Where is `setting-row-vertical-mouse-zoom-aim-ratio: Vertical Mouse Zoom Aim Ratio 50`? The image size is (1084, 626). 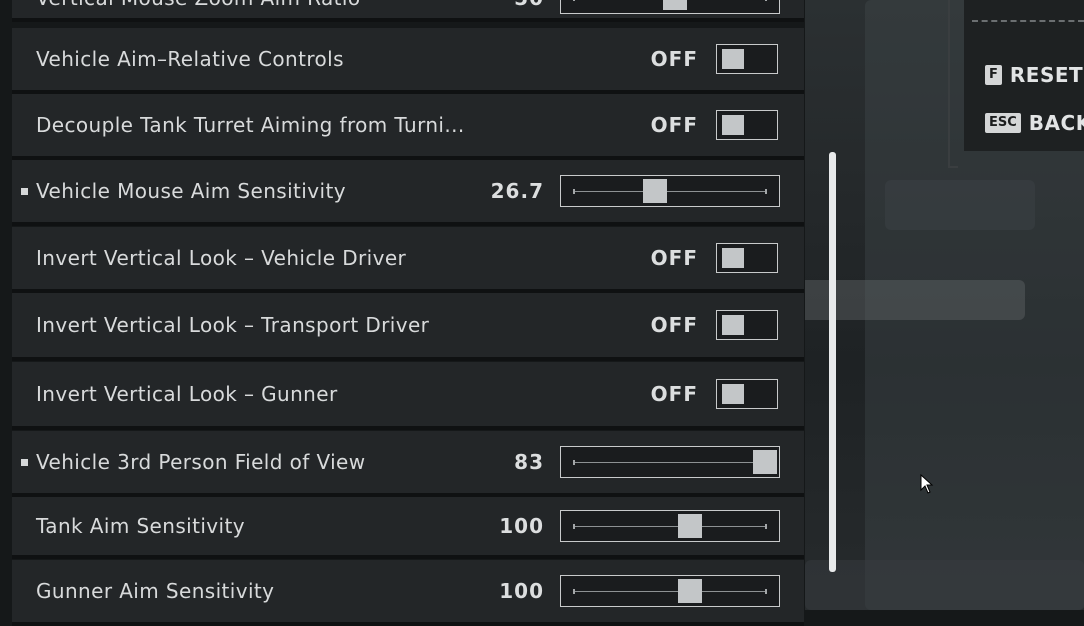
setting-row-vertical-mouse-zoom-aim-ratio: Vertical Mouse Zoom Aim Ratio 50 is located at coordinates (408, 11).